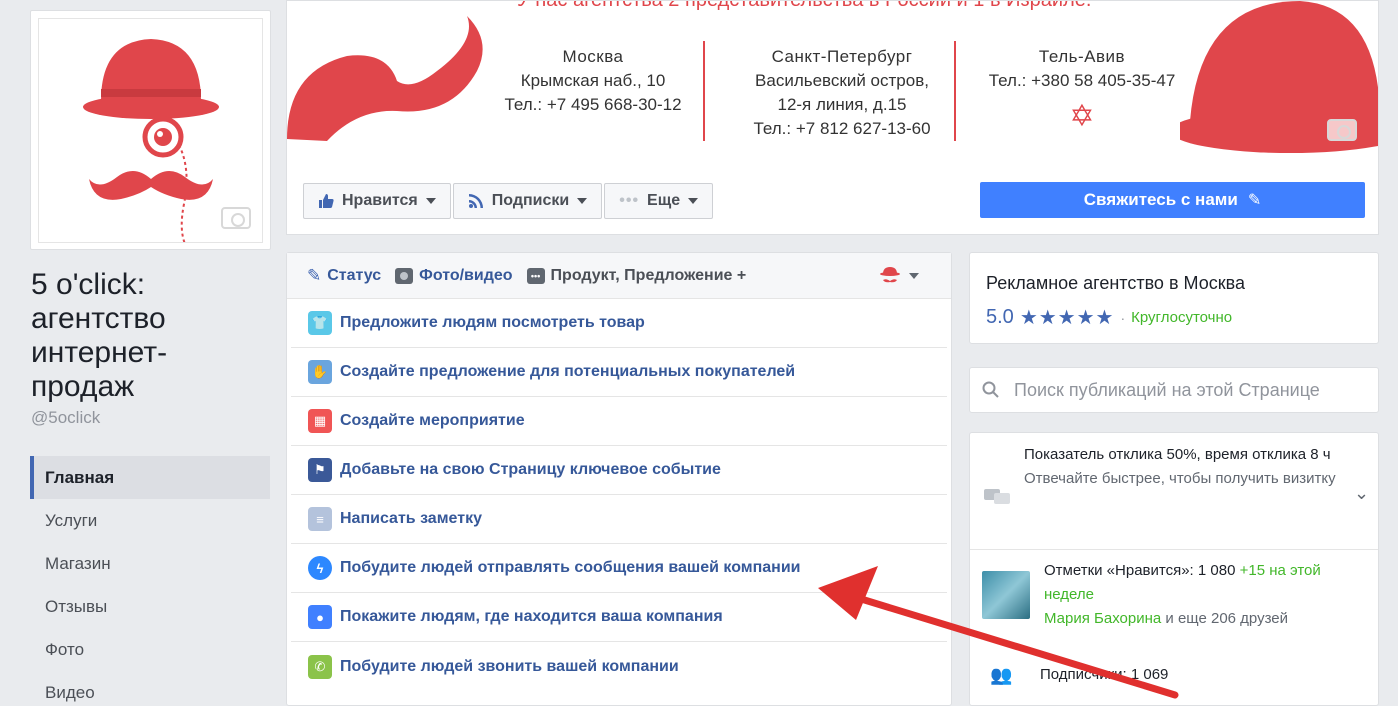 This screenshot has width=1398, height=706. I want to click on thumbs-up-icon, so click(326, 201).